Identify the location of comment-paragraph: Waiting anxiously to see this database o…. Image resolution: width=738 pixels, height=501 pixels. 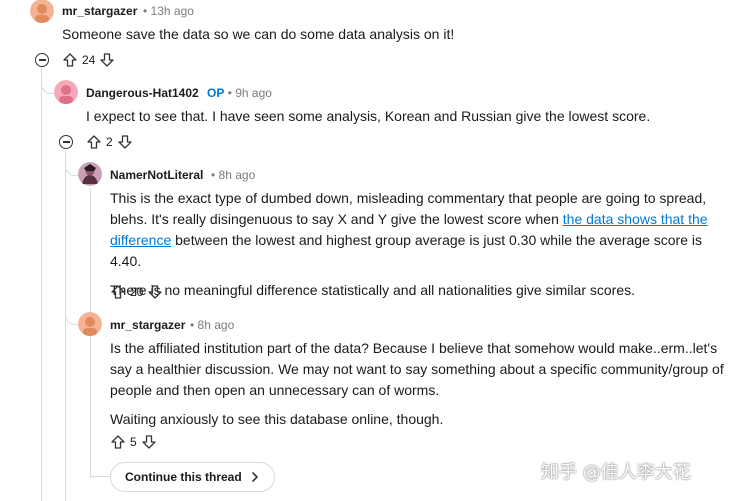
(277, 419).